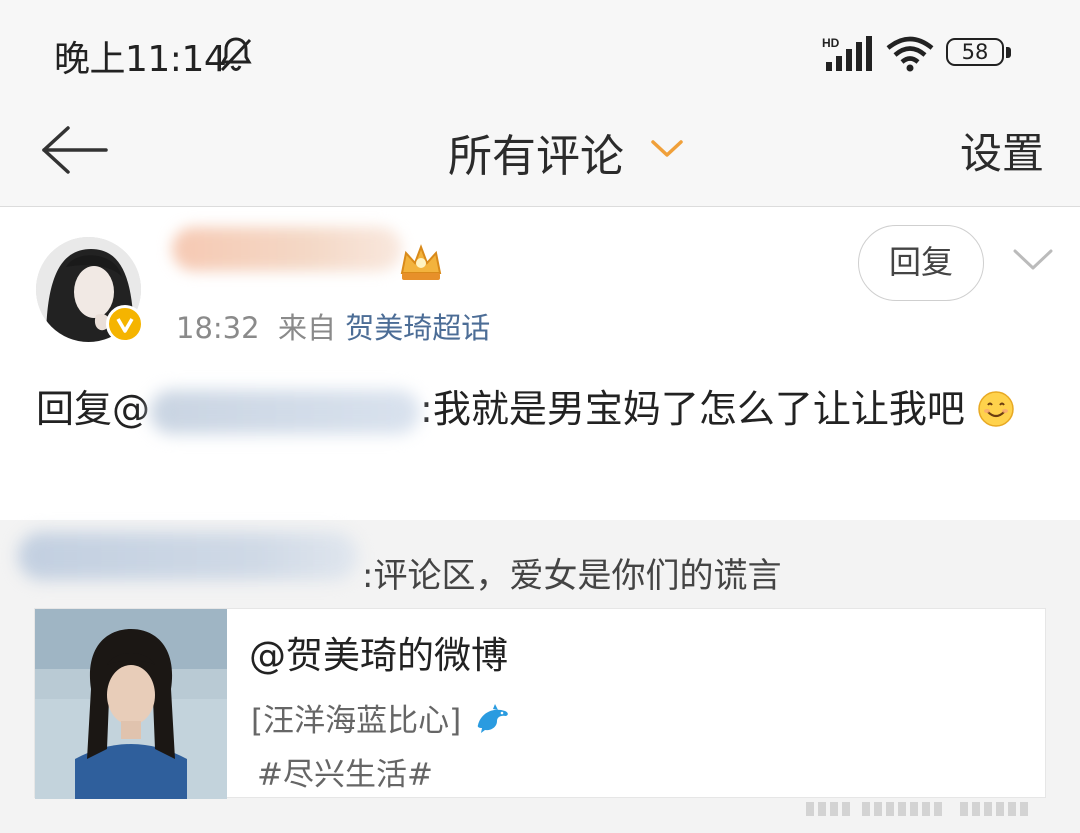  Describe the element at coordinates (287, 249) in the screenshot. I see `username-redacted` at that location.